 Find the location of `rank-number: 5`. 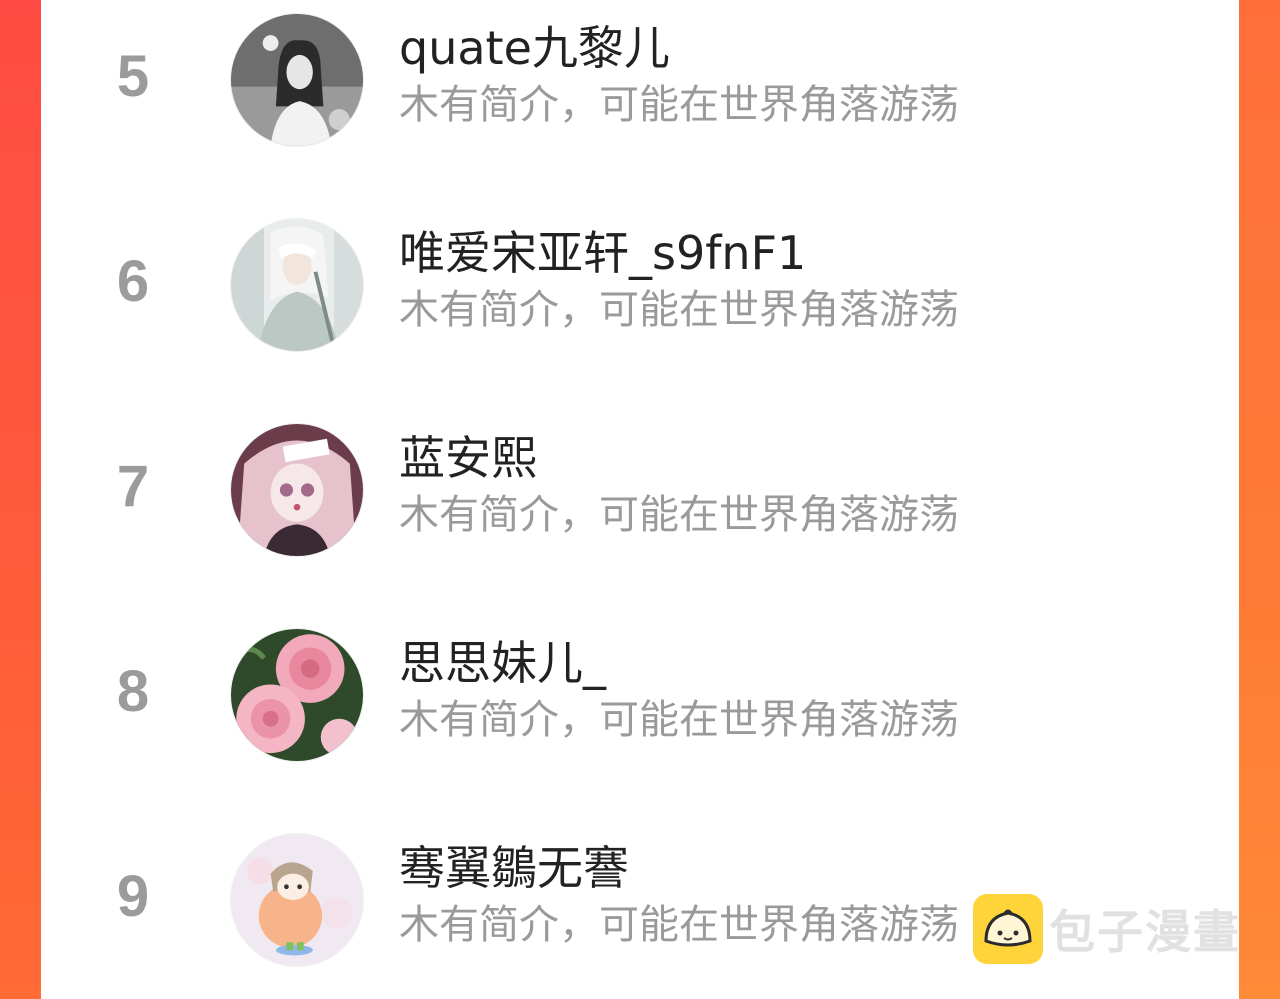

rank-number: 5 is located at coordinates (133, 76).